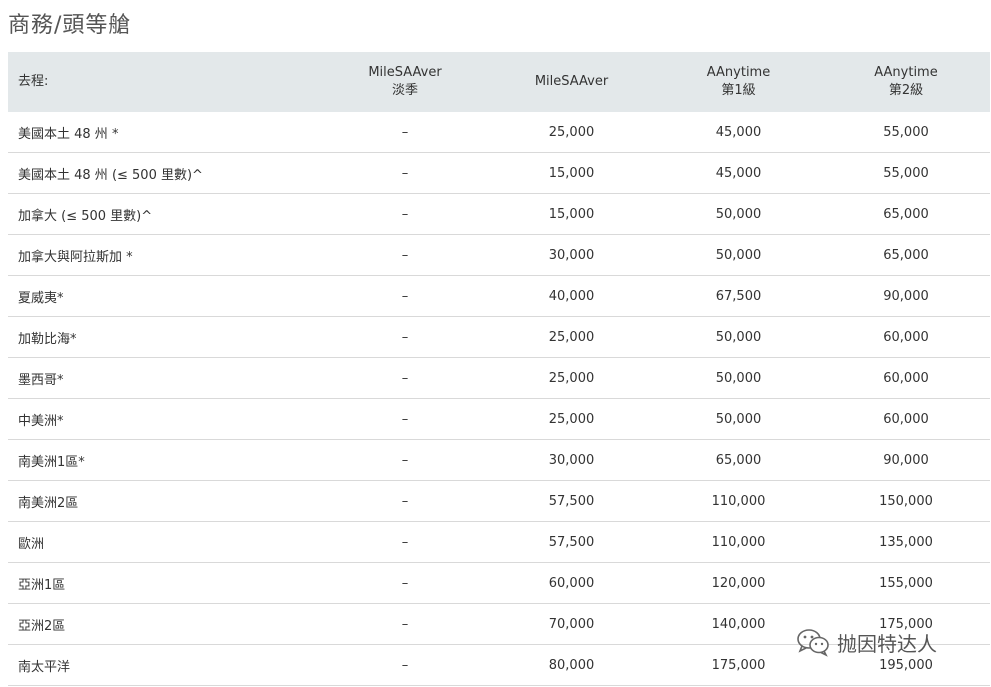 Image resolution: width=991 pixels, height=687 pixels. What do you see at coordinates (165, 542) in the screenshot?
I see `route-cell: 歐洲` at bounding box center [165, 542].